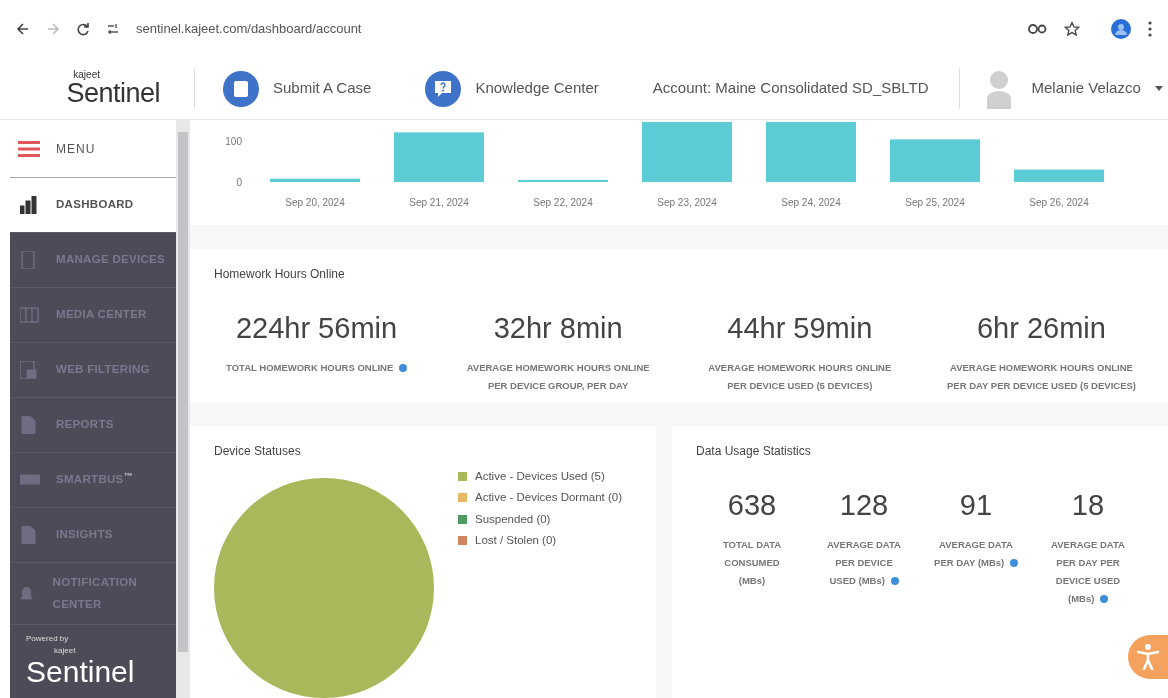 The height and width of the screenshot is (698, 1168). What do you see at coordinates (935, 202) in the screenshot?
I see `x-tick-label: Sep 25, 2024` at bounding box center [935, 202].